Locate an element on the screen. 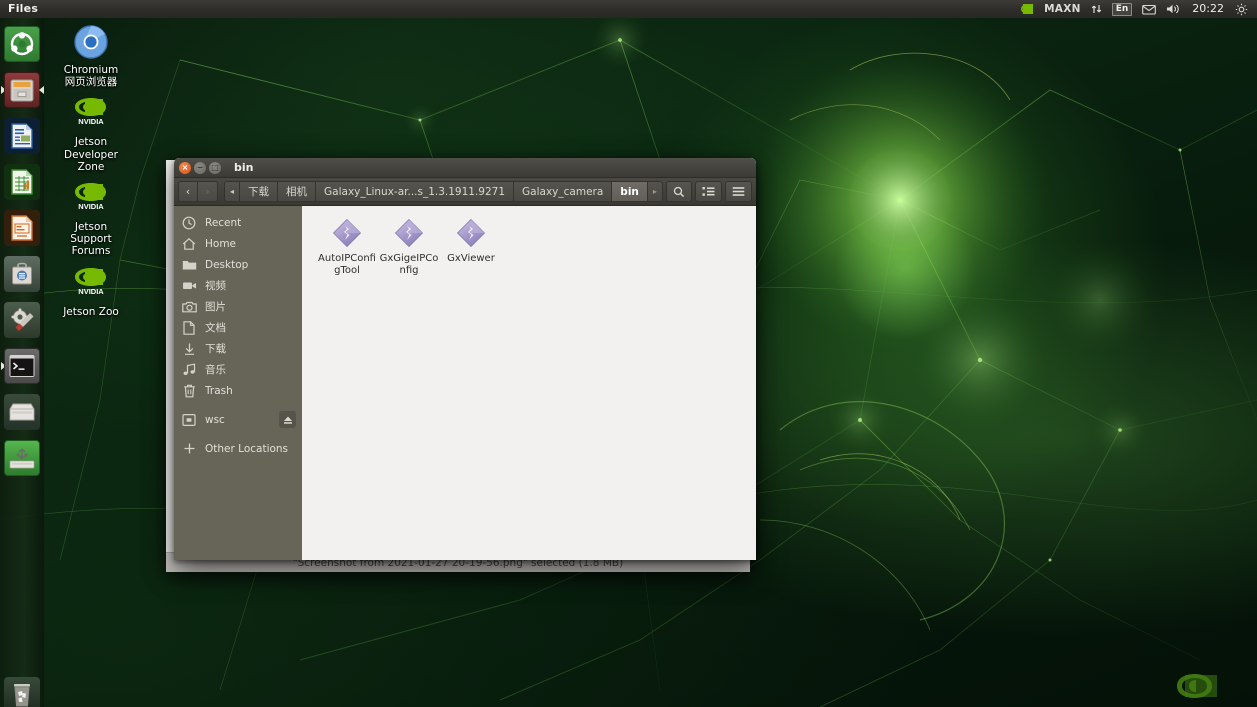  launcher-item-system-settings is located at coordinates (22, 320).